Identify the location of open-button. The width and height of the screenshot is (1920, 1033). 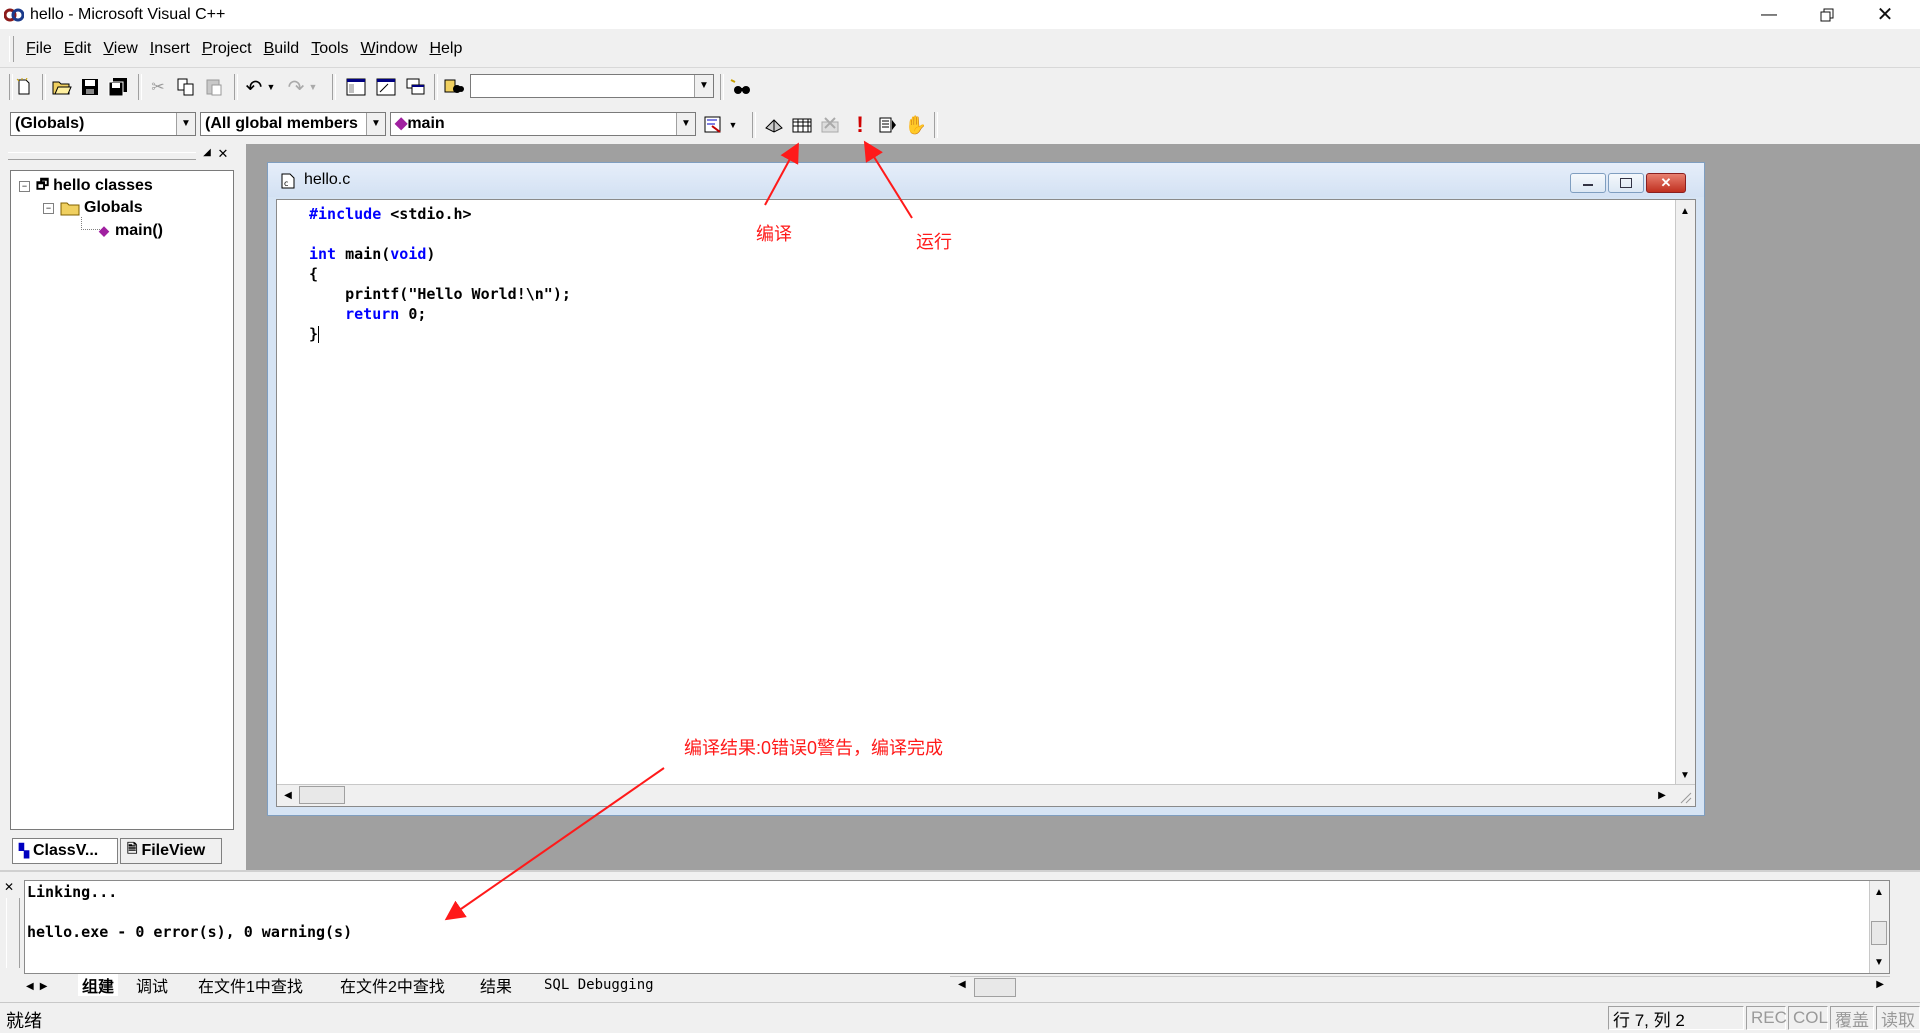
(62, 87).